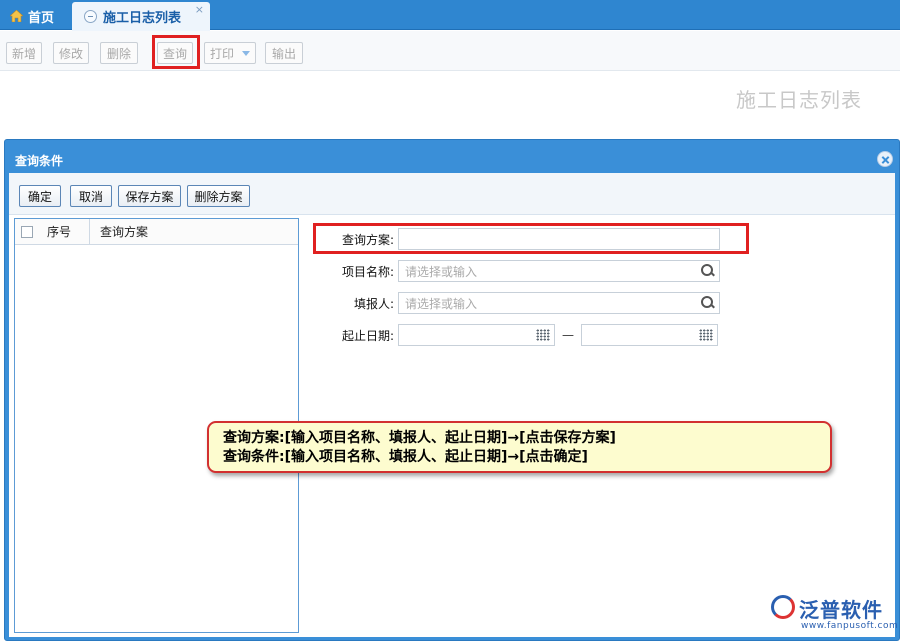 The width and height of the screenshot is (900, 641). What do you see at coordinates (799, 100) in the screenshot?
I see `page-title: 施工日志列表` at bounding box center [799, 100].